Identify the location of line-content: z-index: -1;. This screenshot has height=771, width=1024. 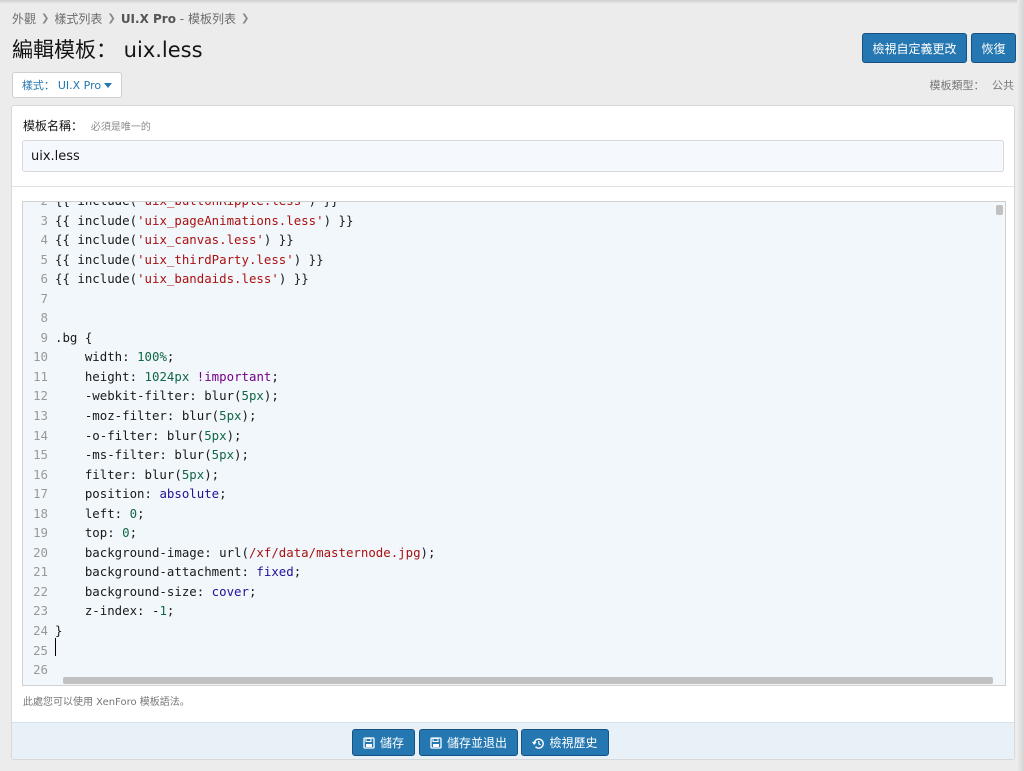
(115, 611).